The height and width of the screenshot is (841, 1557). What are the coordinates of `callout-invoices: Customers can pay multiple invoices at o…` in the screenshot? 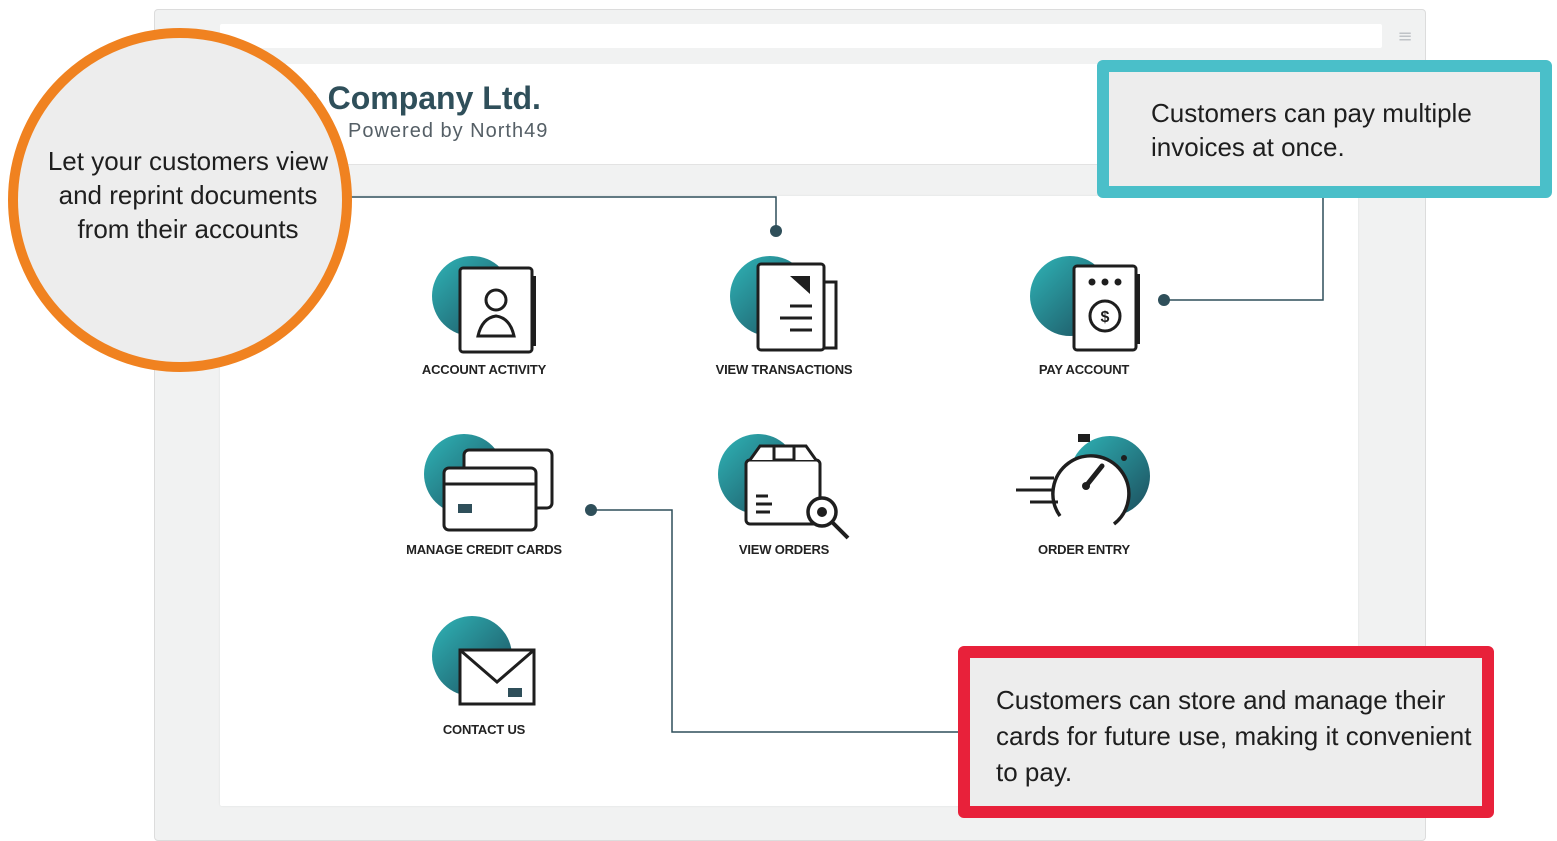 It's located at (1324, 129).